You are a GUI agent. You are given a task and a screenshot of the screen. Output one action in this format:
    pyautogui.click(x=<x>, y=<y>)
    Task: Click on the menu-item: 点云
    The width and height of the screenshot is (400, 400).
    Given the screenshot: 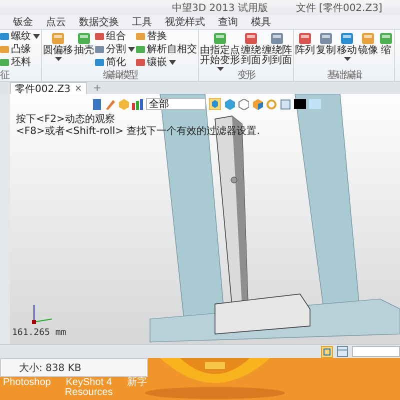 What is the action you would take?
    pyautogui.click(x=56, y=22)
    